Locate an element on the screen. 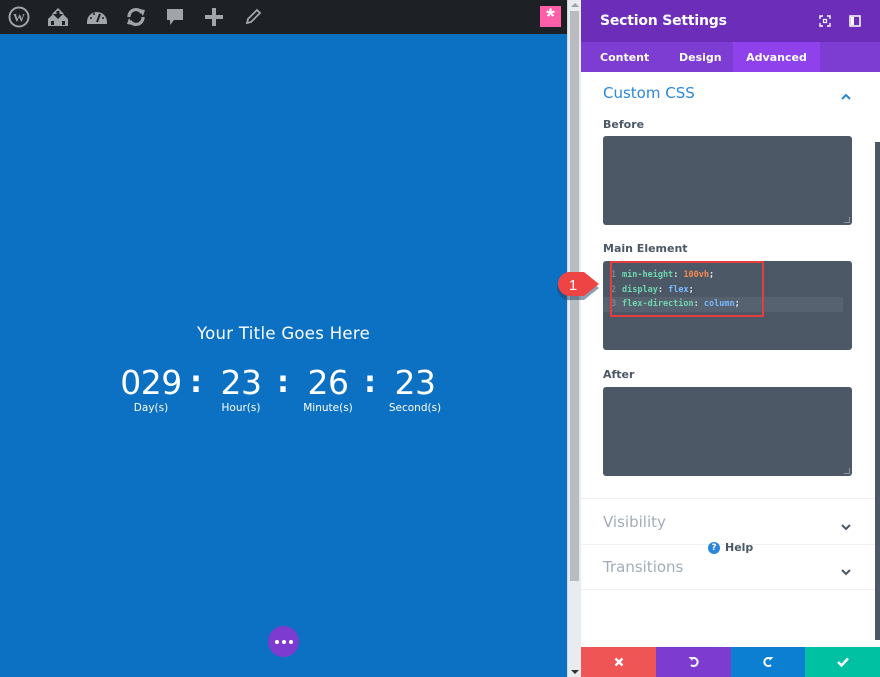  countdown-label: Minute(s) is located at coordinates (328, 408).